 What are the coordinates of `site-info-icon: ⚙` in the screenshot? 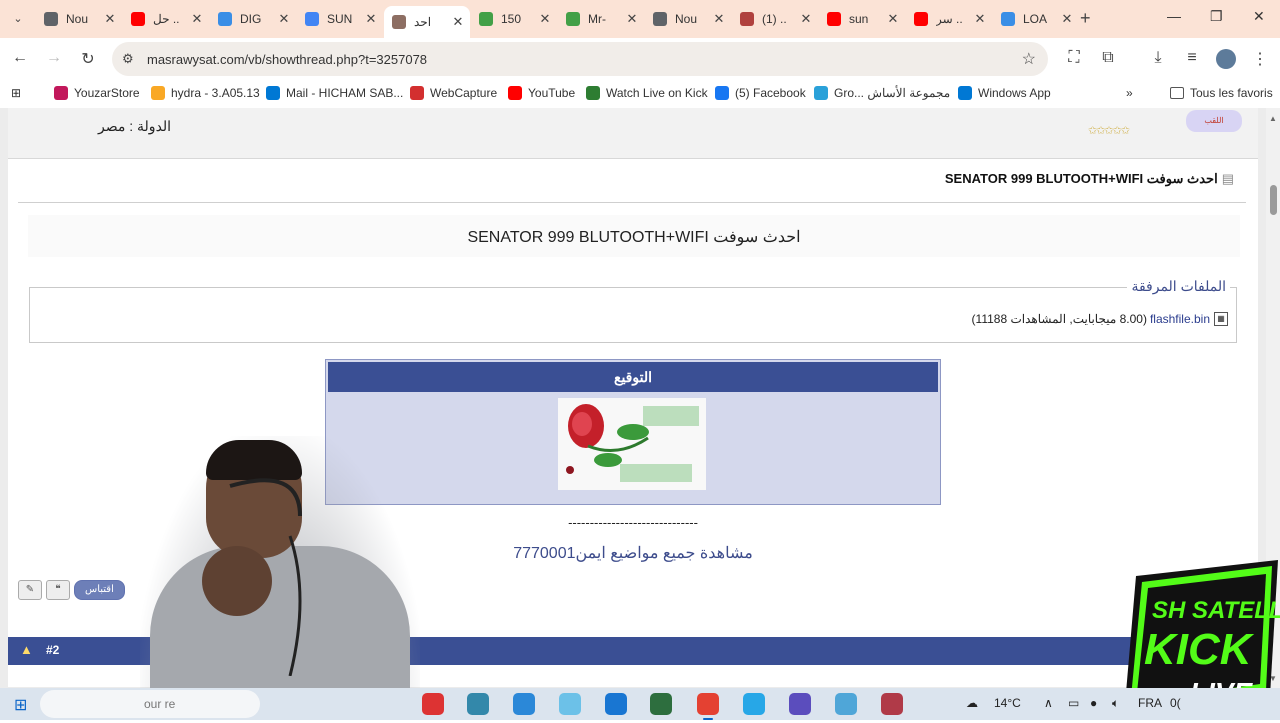 It's located at (128, 59).